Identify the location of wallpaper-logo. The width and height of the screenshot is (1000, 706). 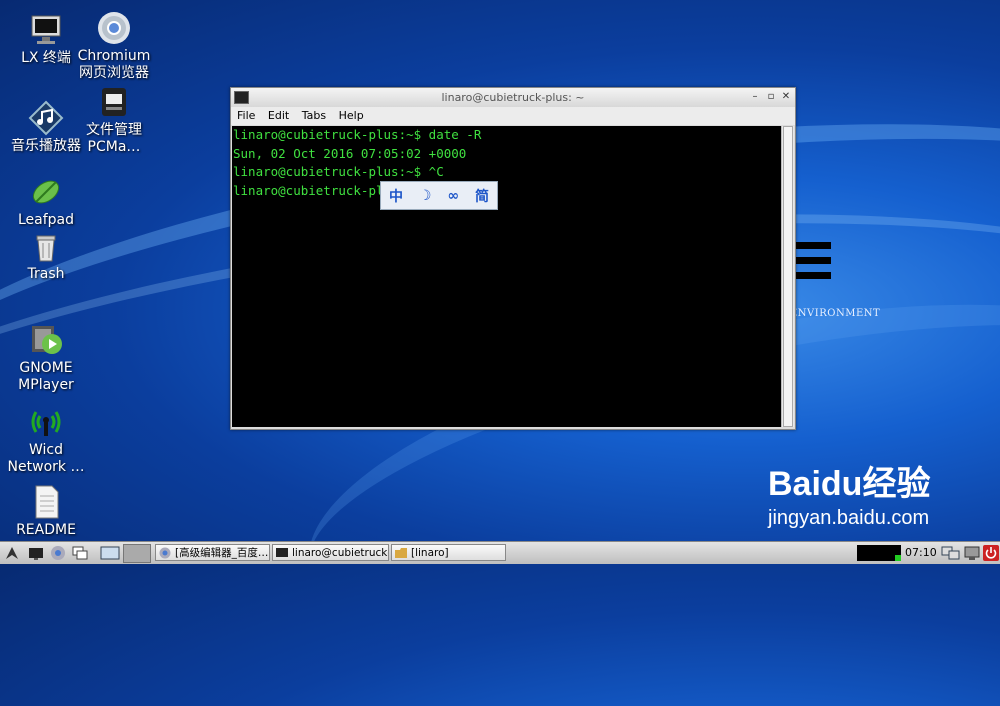
(813, 264).